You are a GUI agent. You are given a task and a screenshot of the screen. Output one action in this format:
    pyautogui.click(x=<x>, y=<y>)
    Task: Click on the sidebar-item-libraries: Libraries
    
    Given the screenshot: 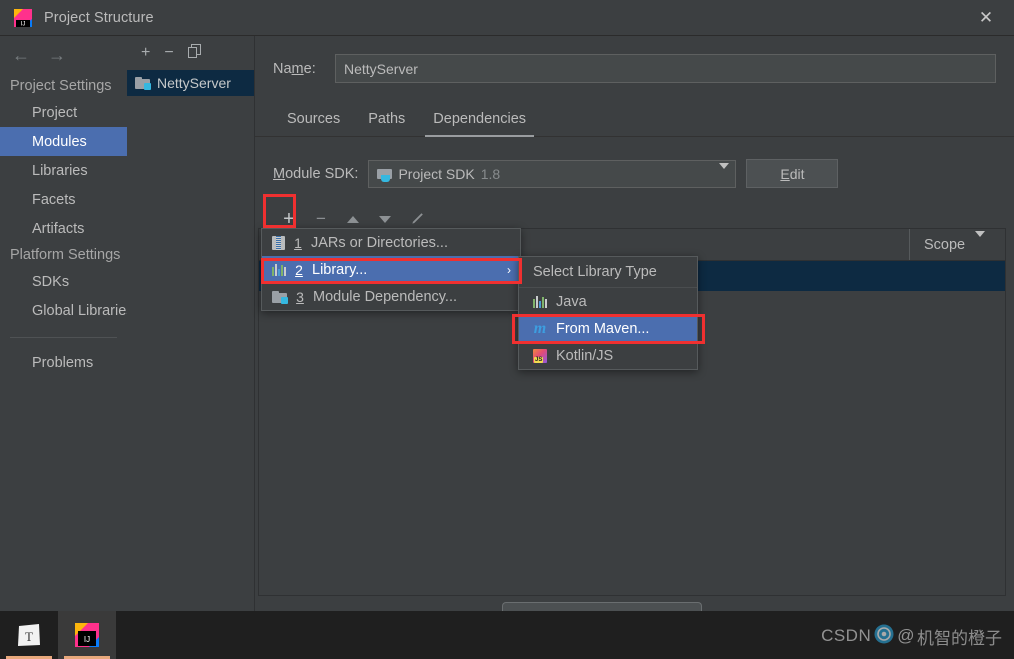 What is the action you would take?
    pyautogui.click(x=63, y=170)
    